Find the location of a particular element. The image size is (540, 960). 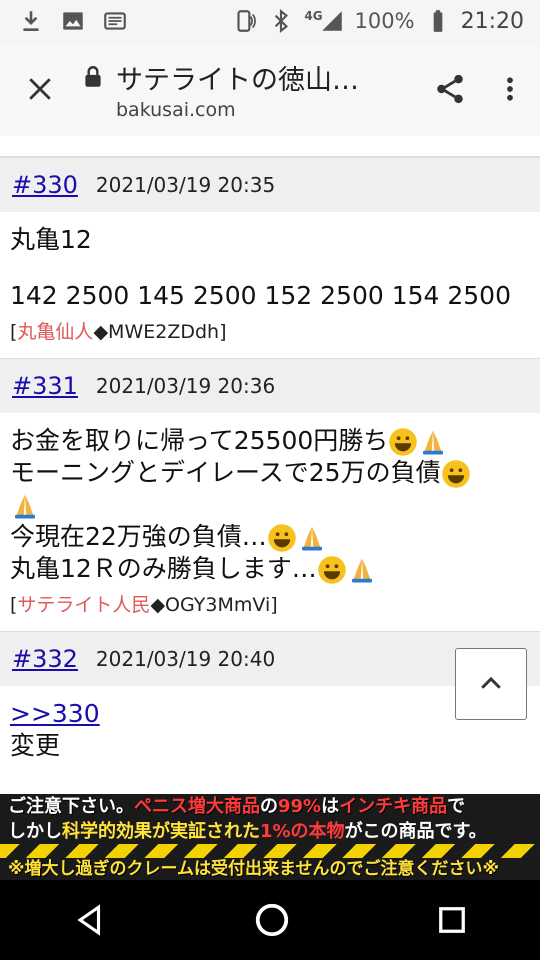

post-line is located at coordinates (270, 505).